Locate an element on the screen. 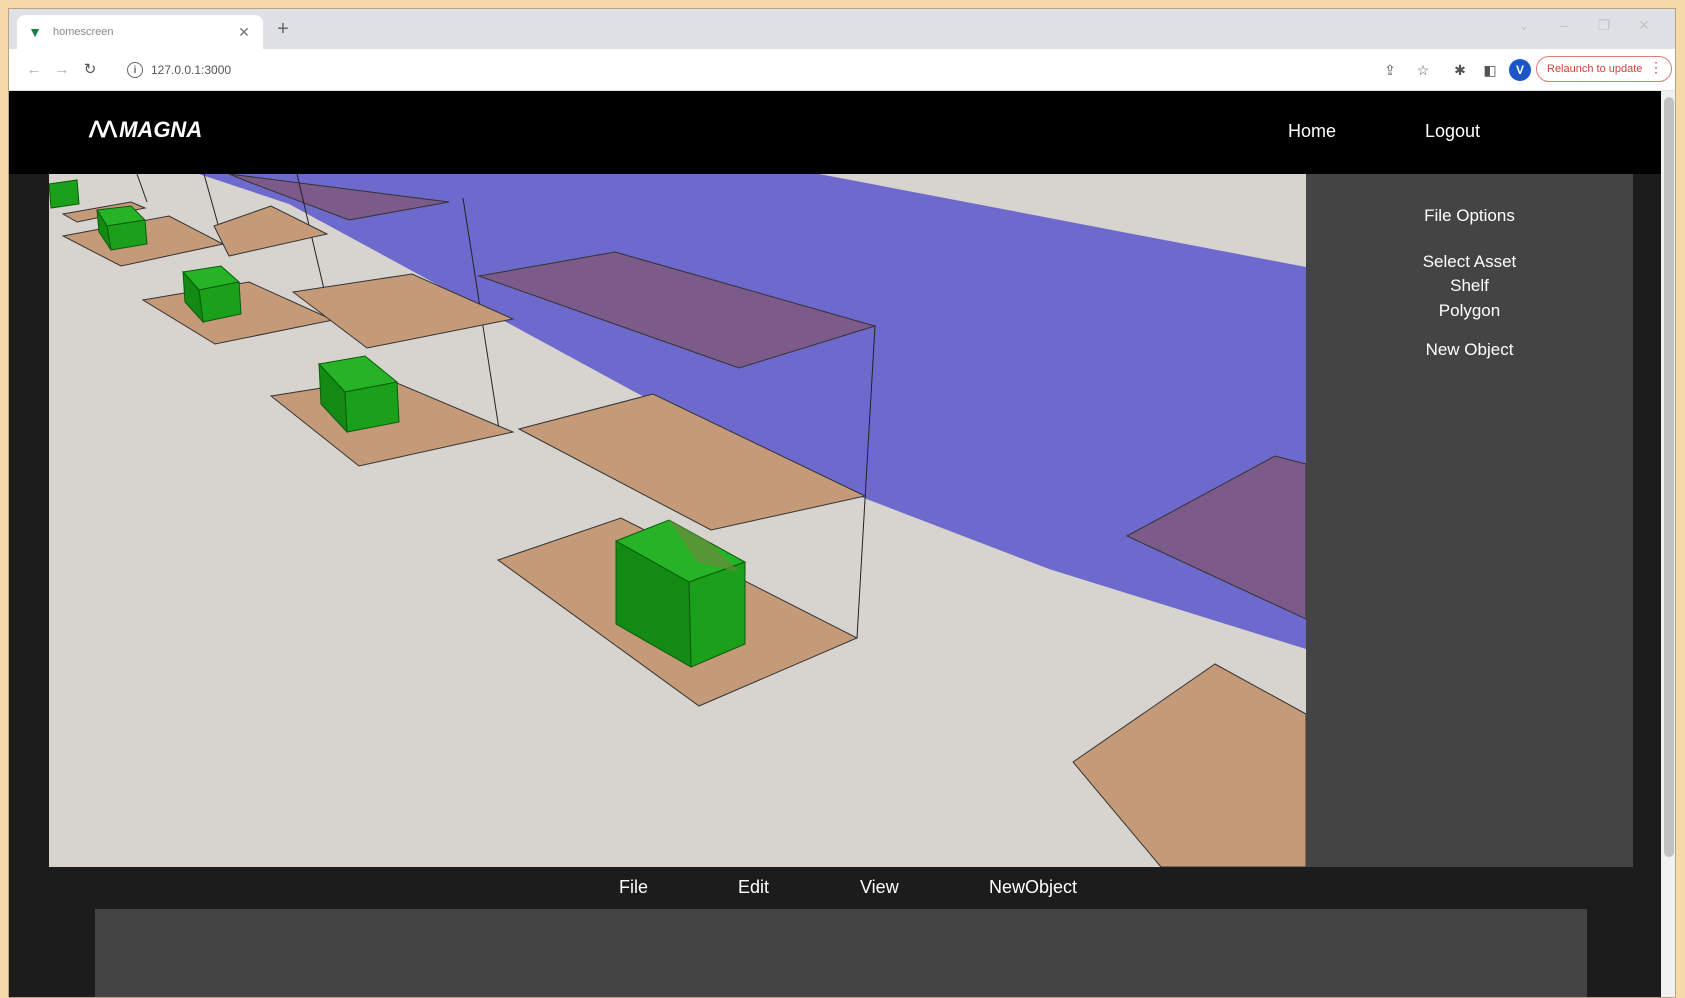 This screenshot has height=998, width=1685. relaunch-button: Relaunch to update ⋮ is located at coordinates (1604, 69).